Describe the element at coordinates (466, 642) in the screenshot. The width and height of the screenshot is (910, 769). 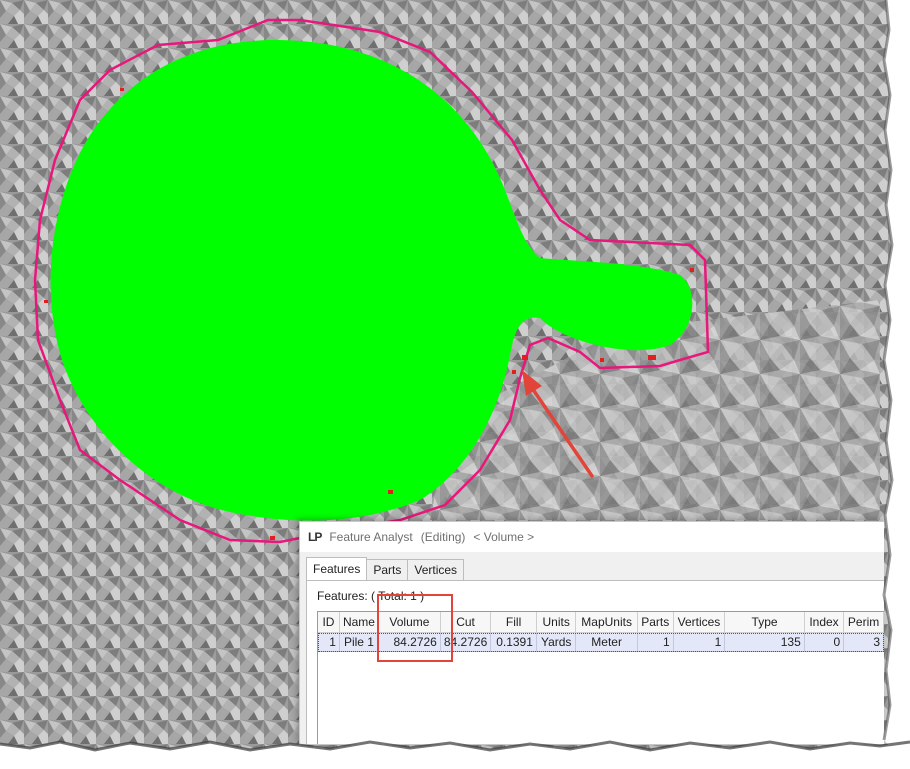
I see `cell-cut: 84.2726` at that location.